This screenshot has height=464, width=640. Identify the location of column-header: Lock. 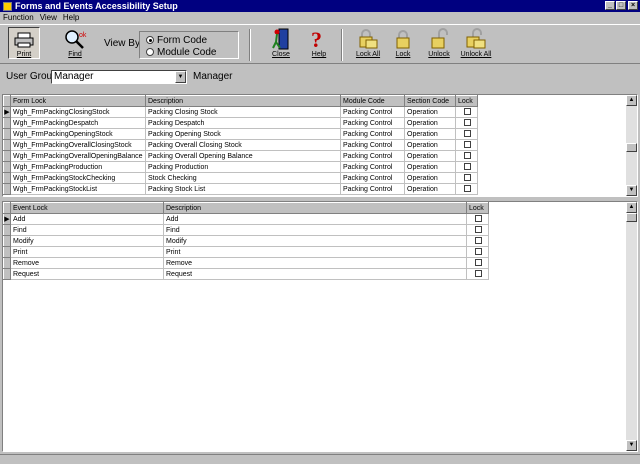
(466, 101).